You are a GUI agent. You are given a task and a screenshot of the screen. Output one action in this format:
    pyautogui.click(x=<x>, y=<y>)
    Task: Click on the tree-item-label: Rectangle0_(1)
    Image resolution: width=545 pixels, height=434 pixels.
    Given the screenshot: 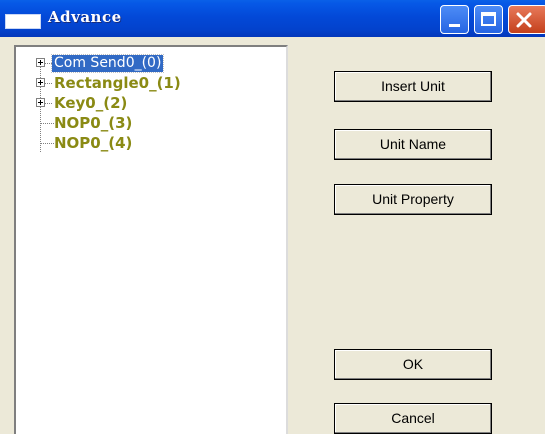 What is the action you would take?
    pyautogui.click(x=117, y=83)
    